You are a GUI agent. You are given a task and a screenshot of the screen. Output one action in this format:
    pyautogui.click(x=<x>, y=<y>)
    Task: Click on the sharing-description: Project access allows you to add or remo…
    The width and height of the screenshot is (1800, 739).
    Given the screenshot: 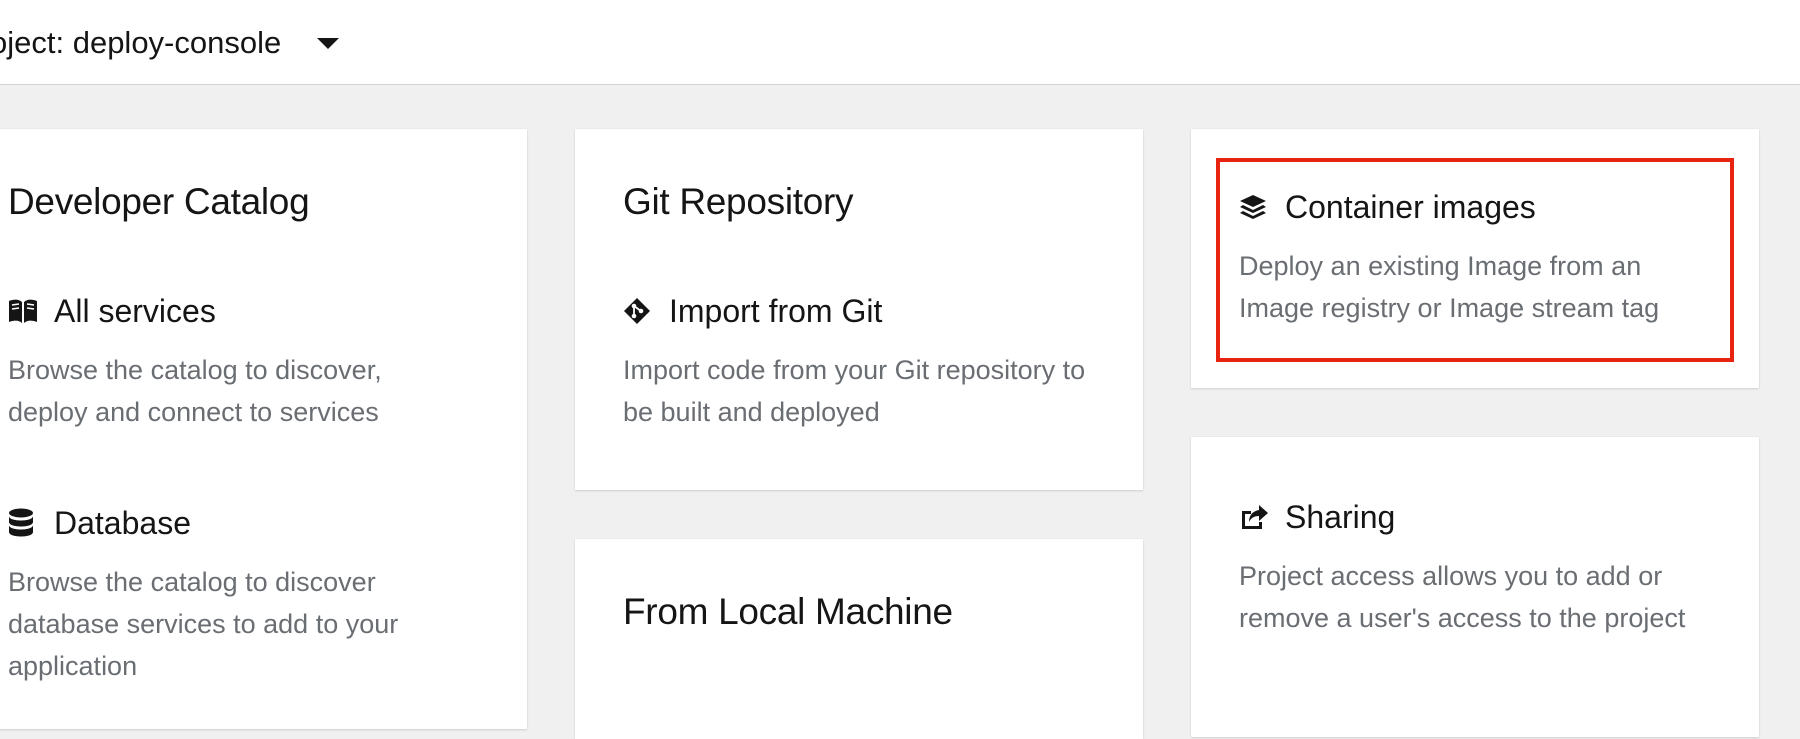 What is the action you would take?
    pyautogui.click(x=1462, y=597)
    